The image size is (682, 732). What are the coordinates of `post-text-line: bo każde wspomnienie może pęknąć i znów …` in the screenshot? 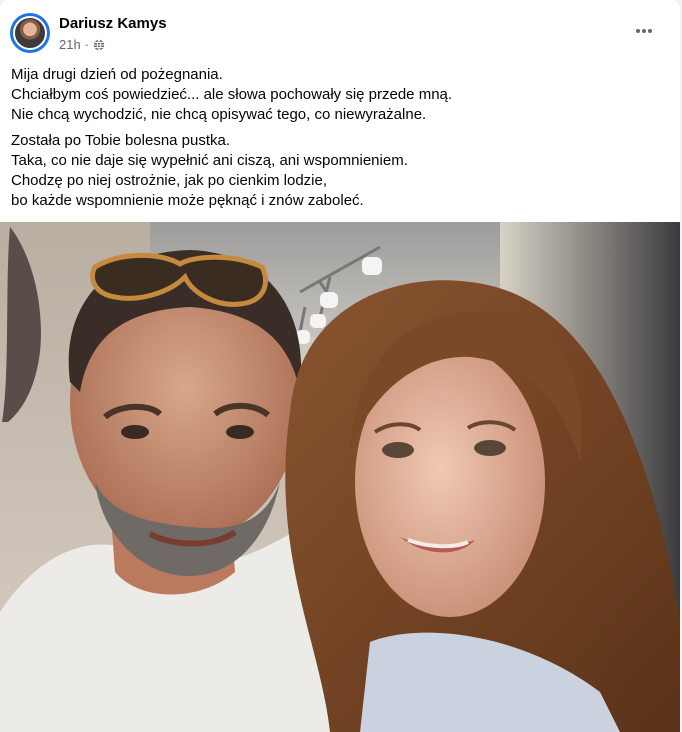 It's located at (187, 200).